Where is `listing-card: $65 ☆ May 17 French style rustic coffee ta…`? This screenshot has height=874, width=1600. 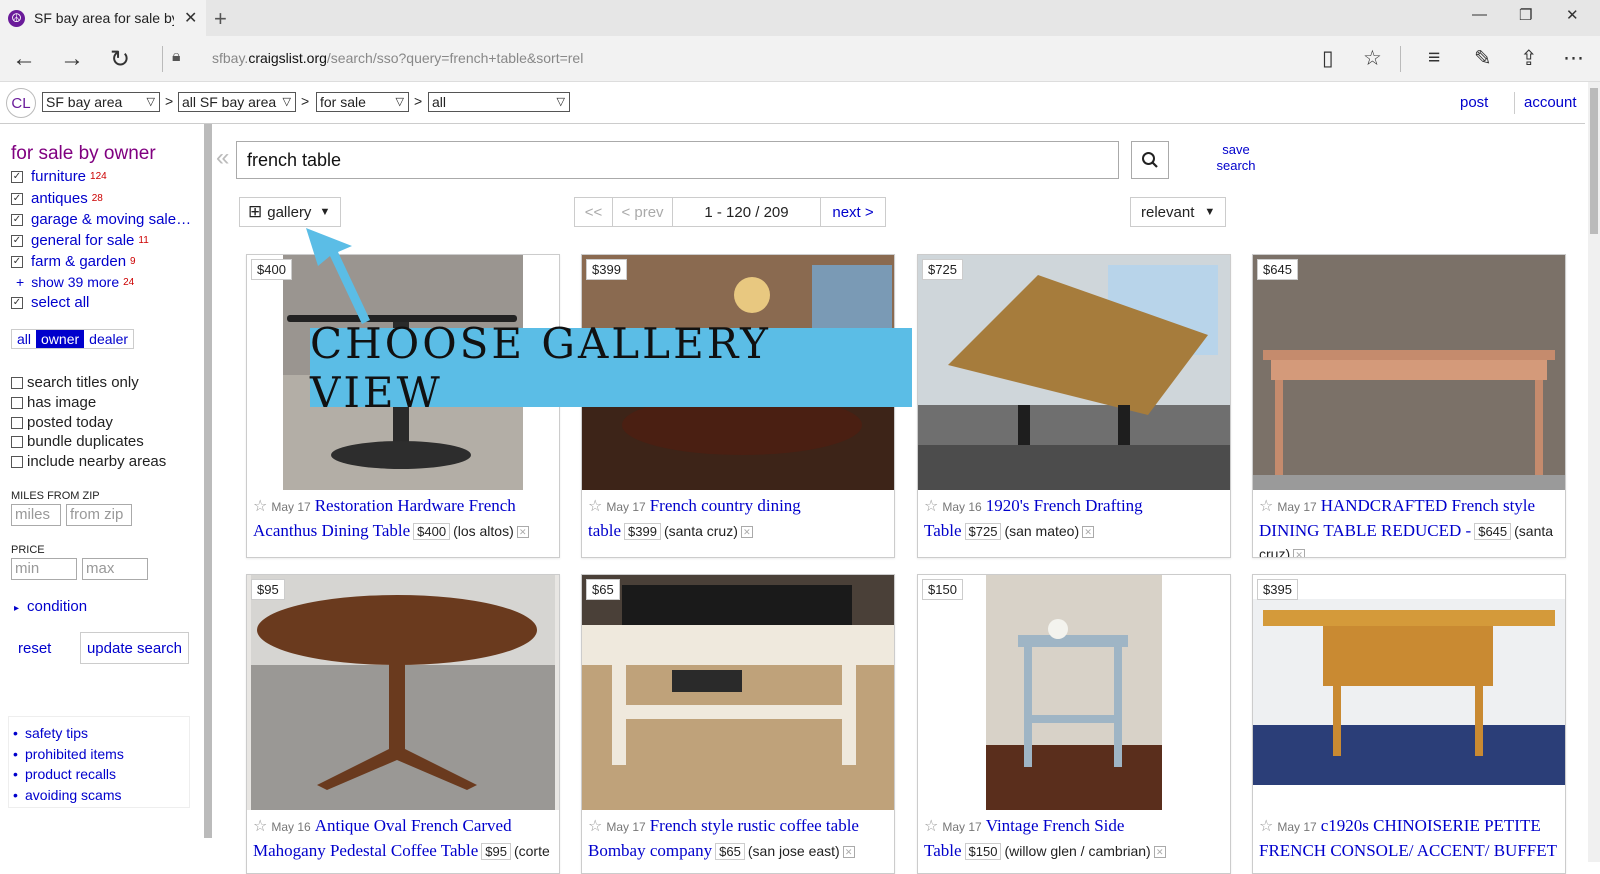 listing-card: $65 ☆ May 17 French style rustic coffee ta… is located at coordinates (738, 724).